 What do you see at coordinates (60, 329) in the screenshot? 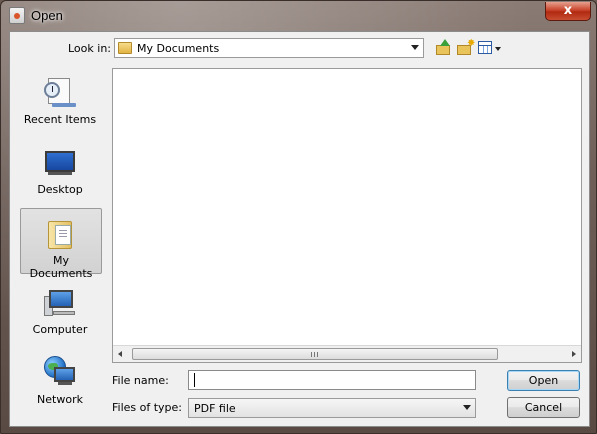
I see `place-label: Computer` at bounding box center [60, 329].